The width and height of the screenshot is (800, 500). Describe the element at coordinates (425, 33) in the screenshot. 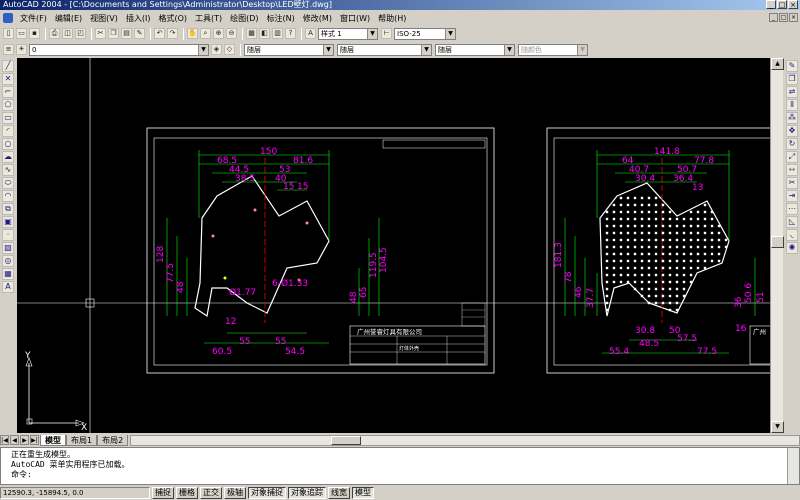

I see `dim-style-select: ISO-25` at that location.